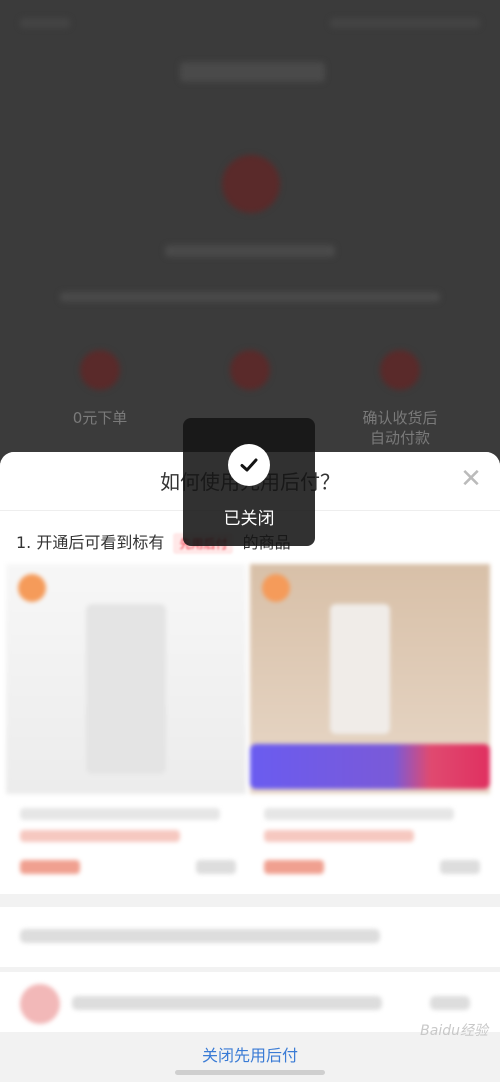 Image resolution: width=500 pixels, height=1082 pixels. Describe the element at coordinates (471, 479) in the screenshot. I see `close-icon: ✕` at that location.